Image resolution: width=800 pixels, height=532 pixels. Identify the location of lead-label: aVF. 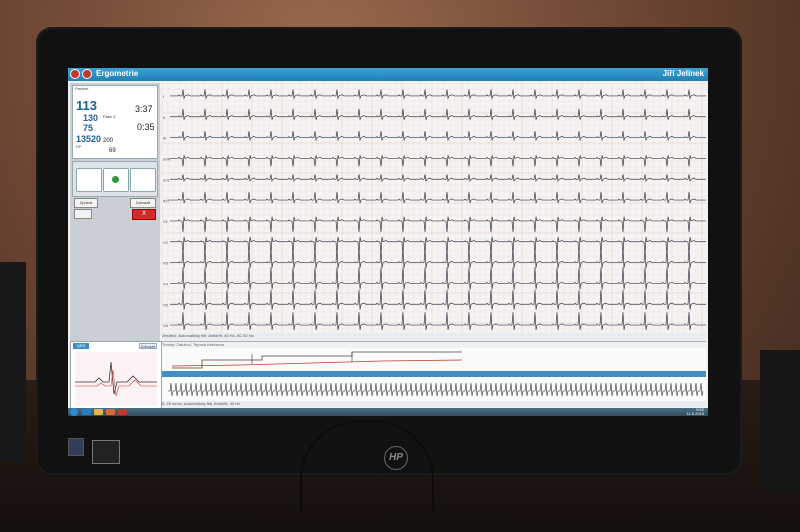
(167, 200).